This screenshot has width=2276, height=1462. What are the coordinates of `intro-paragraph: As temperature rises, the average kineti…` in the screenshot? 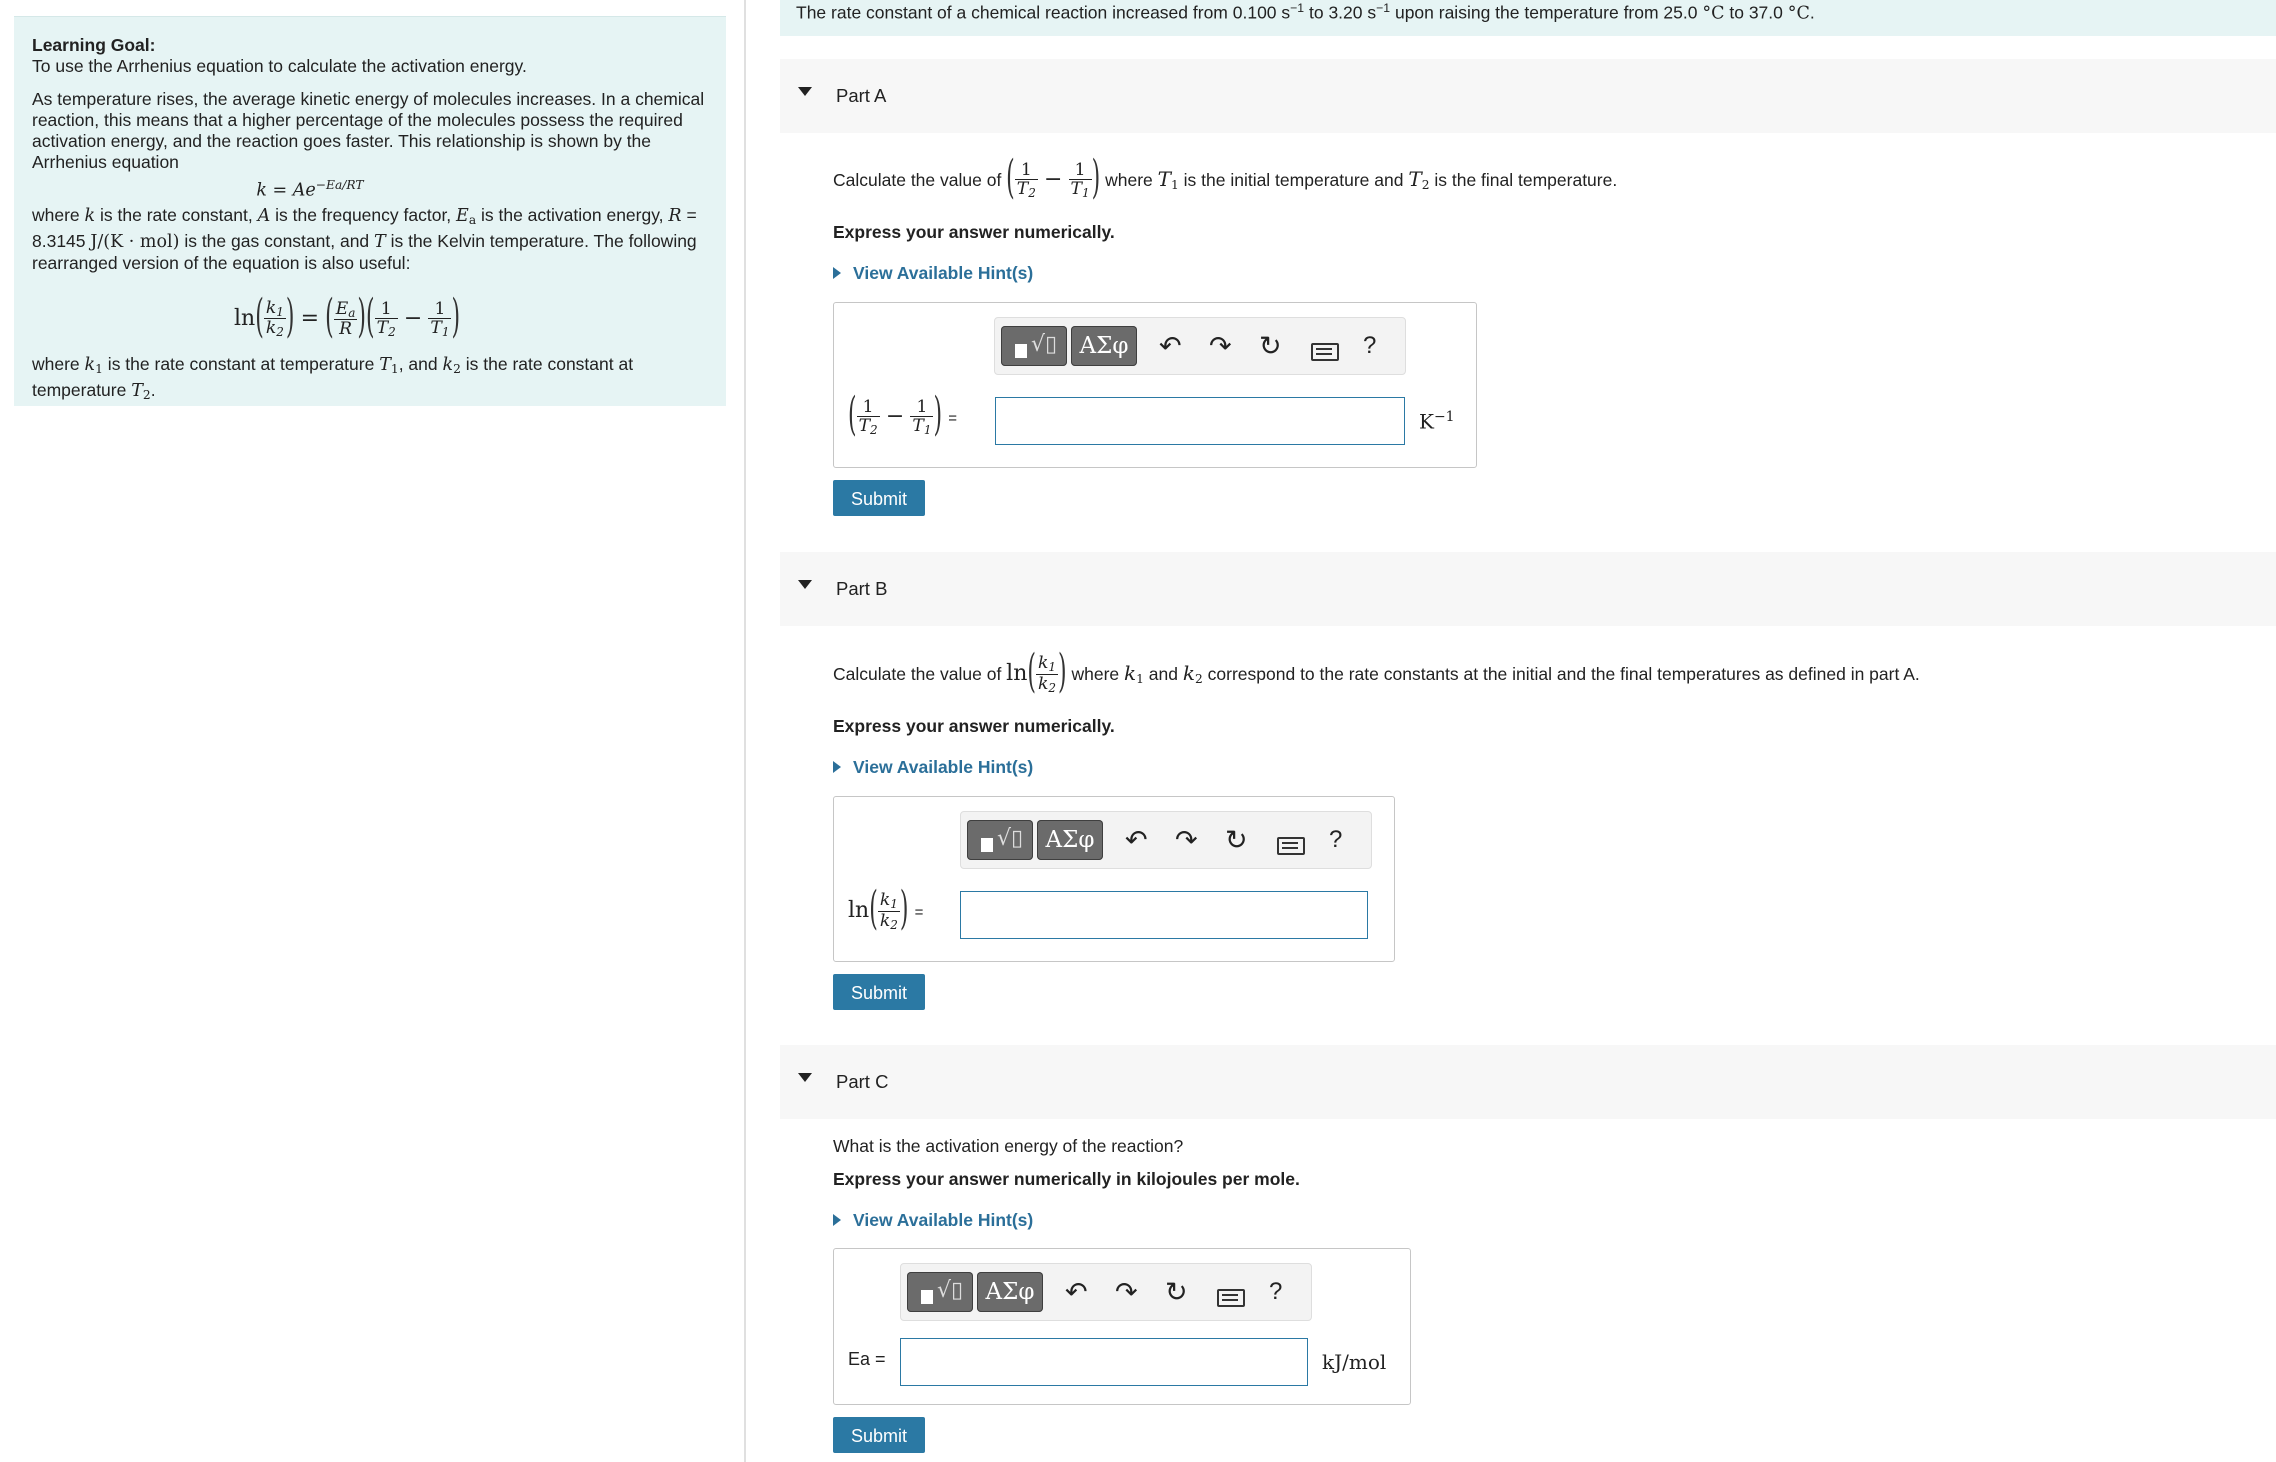 It's located at (368, 130).